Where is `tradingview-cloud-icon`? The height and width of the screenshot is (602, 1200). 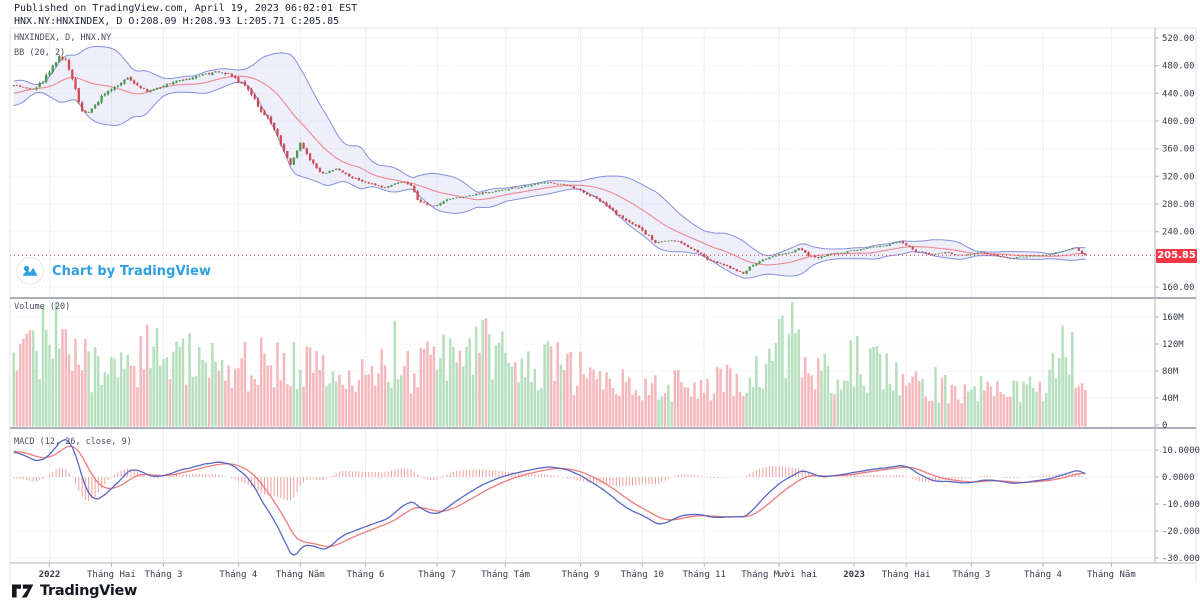 tradingview-cloud-icon is located at coordinates (30, 271).